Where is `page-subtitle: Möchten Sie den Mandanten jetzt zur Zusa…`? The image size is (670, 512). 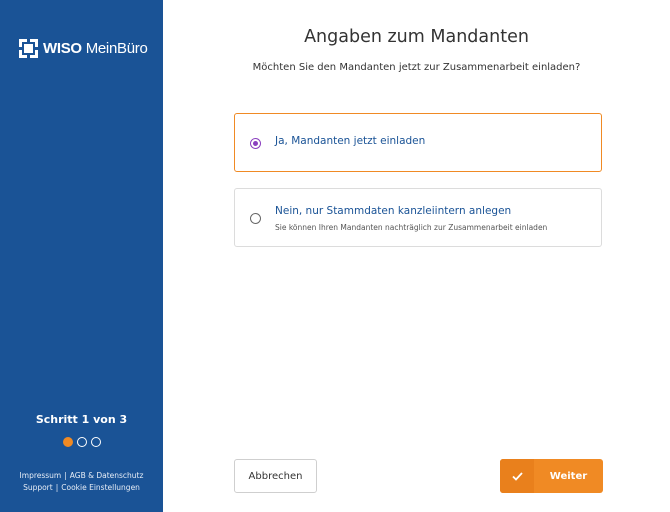 page-subtitle: Möchten Sie den Mandanten jetzt zur Zusa… is located at coordinates (416, 67).